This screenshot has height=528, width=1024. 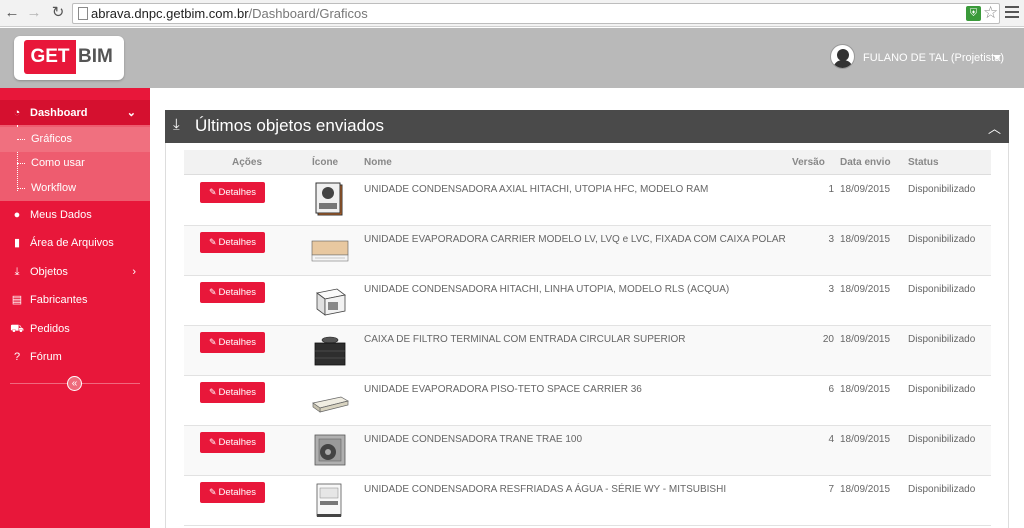 What do you see at coordinates (50, 57) in the screenshot?
I see `logo-get-text: GET` at bounding box center [50, 57].